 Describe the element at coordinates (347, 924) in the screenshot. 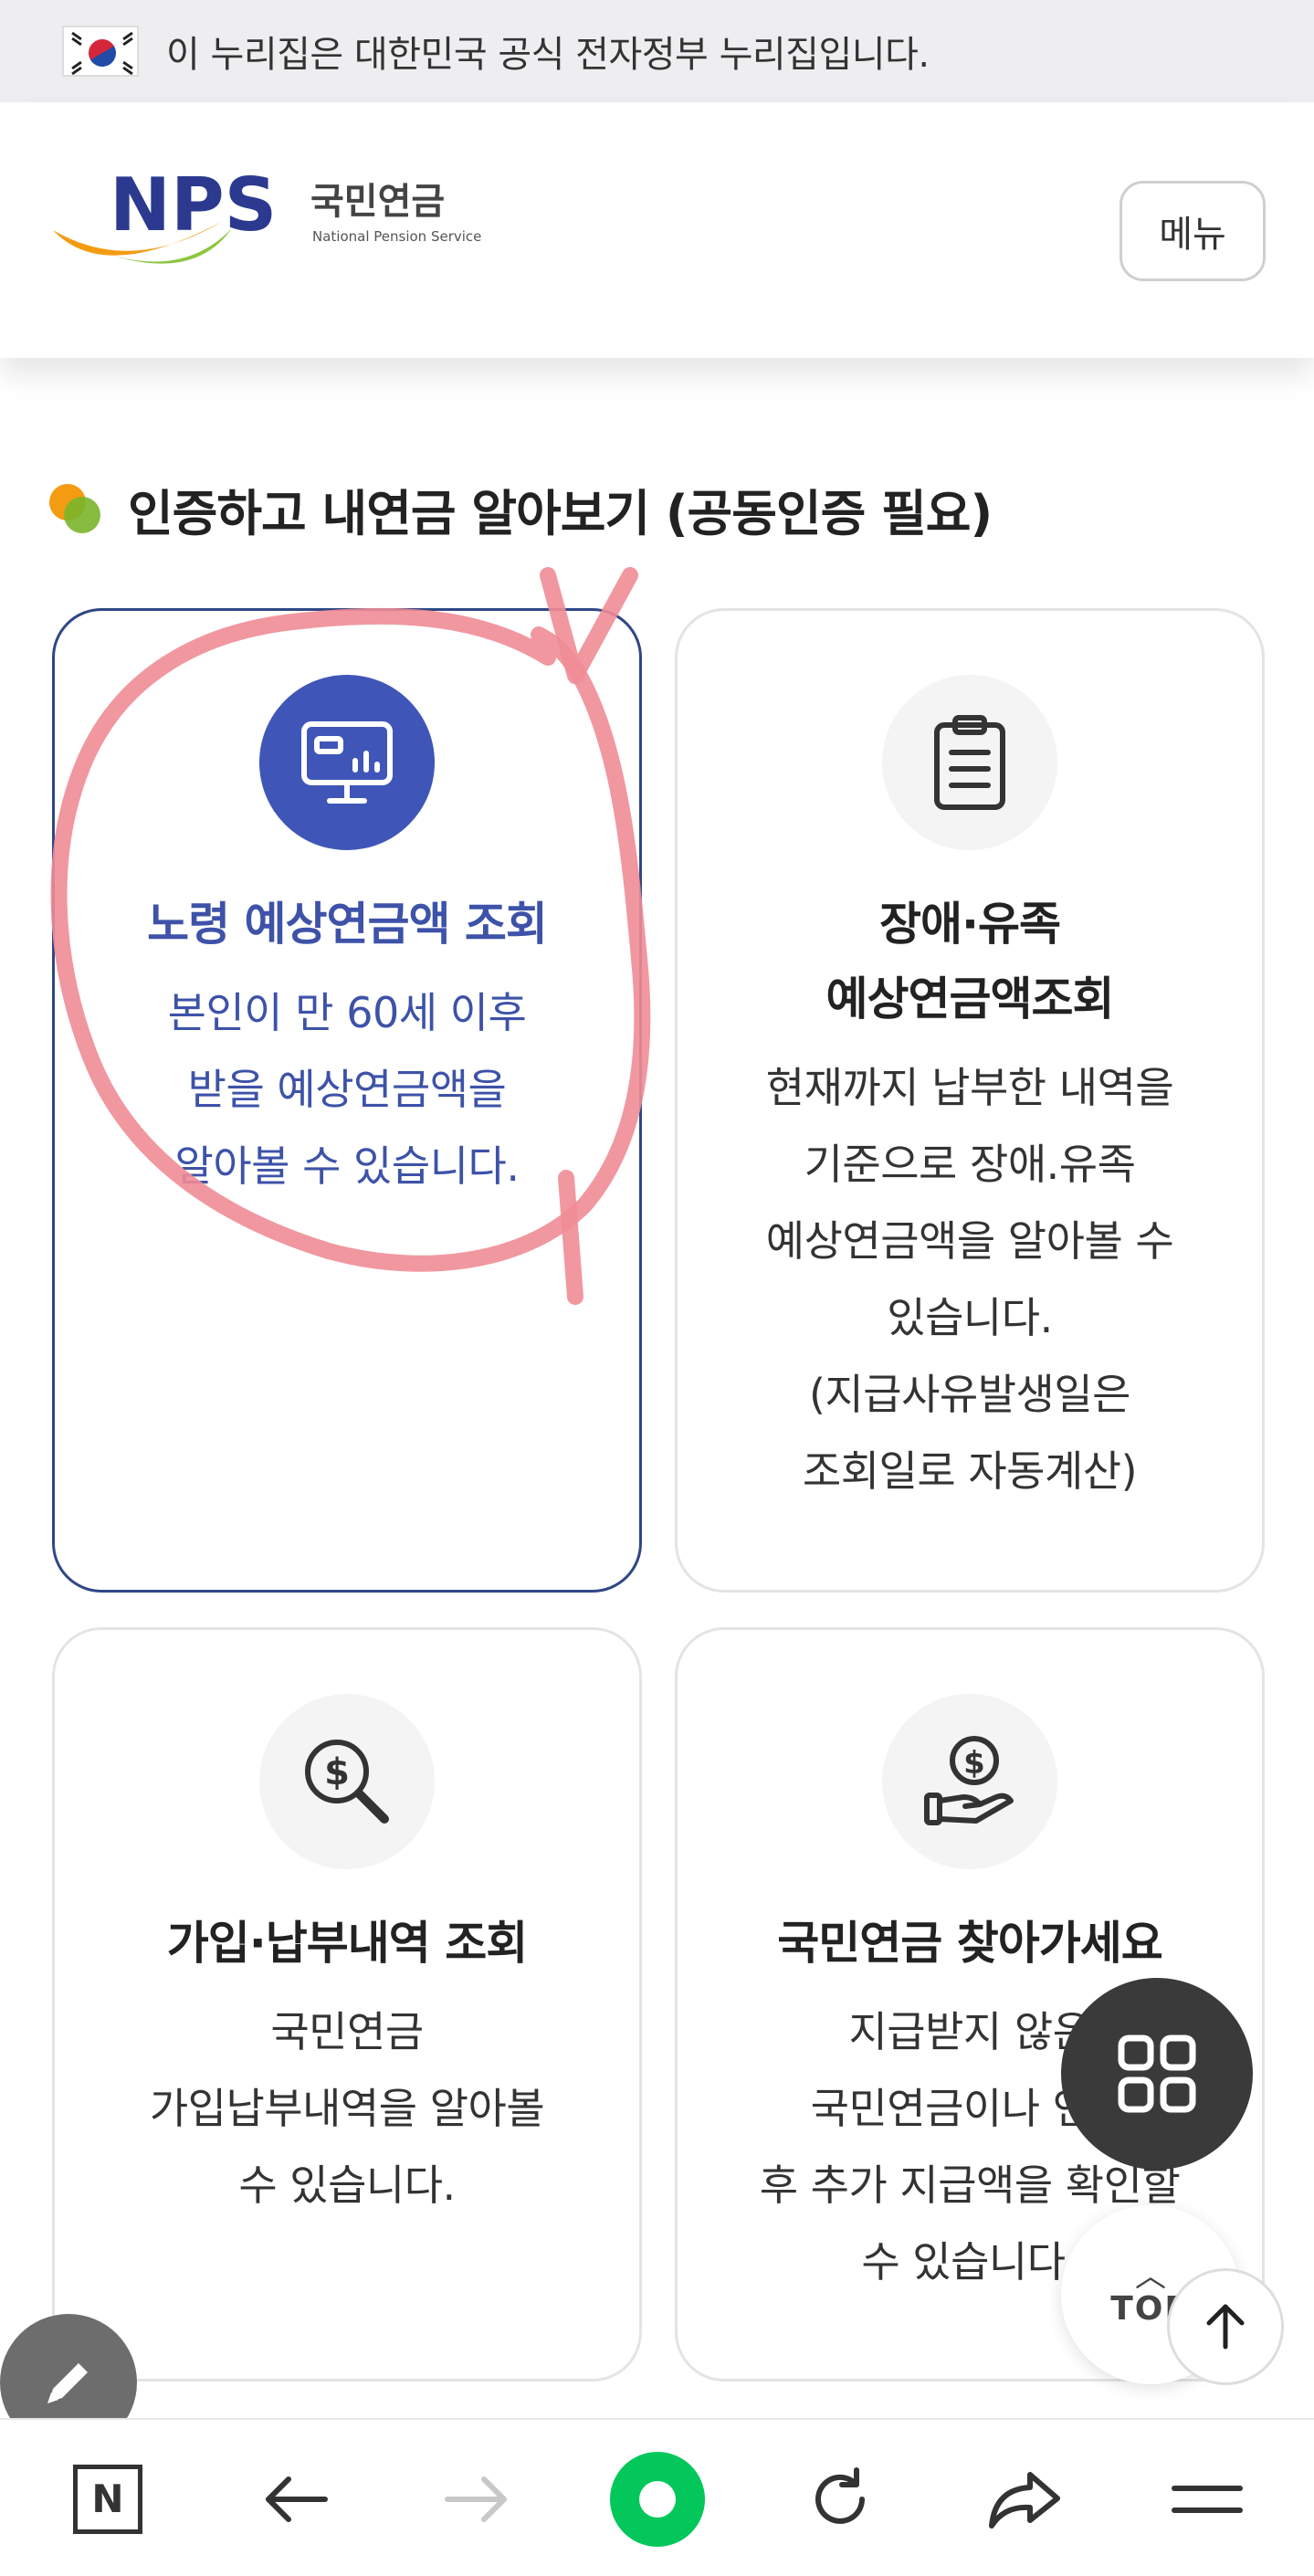

I see `card-title: 노령 예상연금액 조회` at that location.